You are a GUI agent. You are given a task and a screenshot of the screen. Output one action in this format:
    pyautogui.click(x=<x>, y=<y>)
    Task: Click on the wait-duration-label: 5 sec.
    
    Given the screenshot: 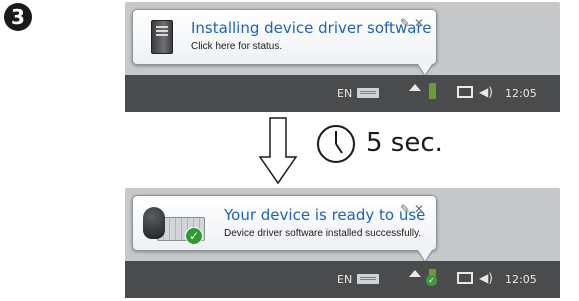 What is the action you would take?
    pyautogui.click(x=404, y=143)
    